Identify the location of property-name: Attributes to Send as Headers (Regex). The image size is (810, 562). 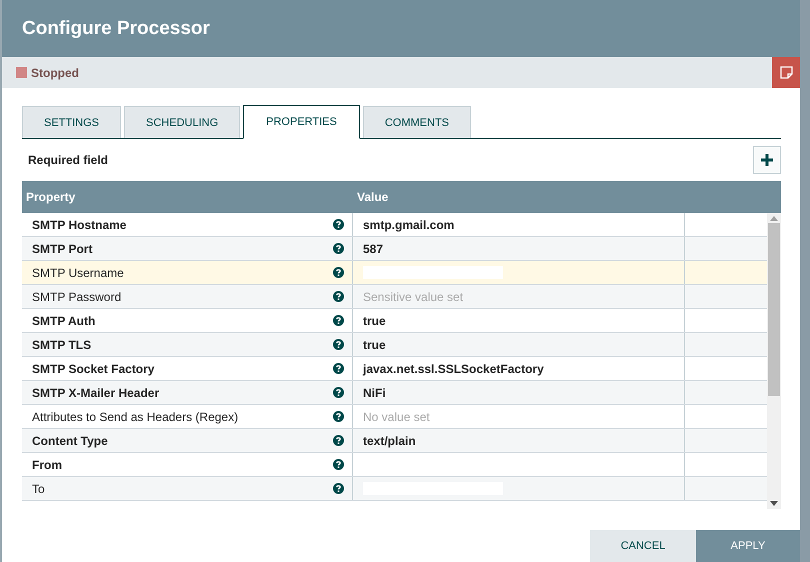
(135, 417).